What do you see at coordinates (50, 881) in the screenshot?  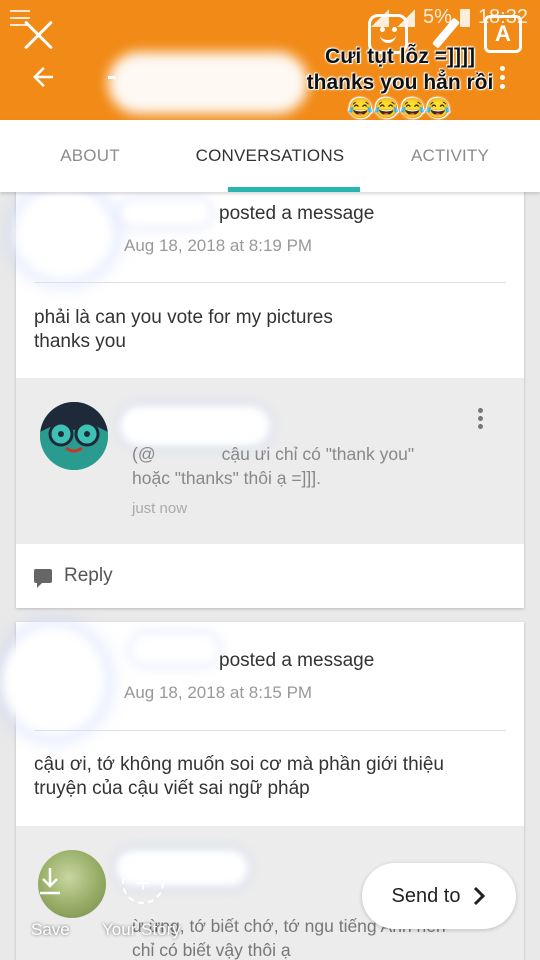 I see `download-icon` at bounding box center [50, 881].